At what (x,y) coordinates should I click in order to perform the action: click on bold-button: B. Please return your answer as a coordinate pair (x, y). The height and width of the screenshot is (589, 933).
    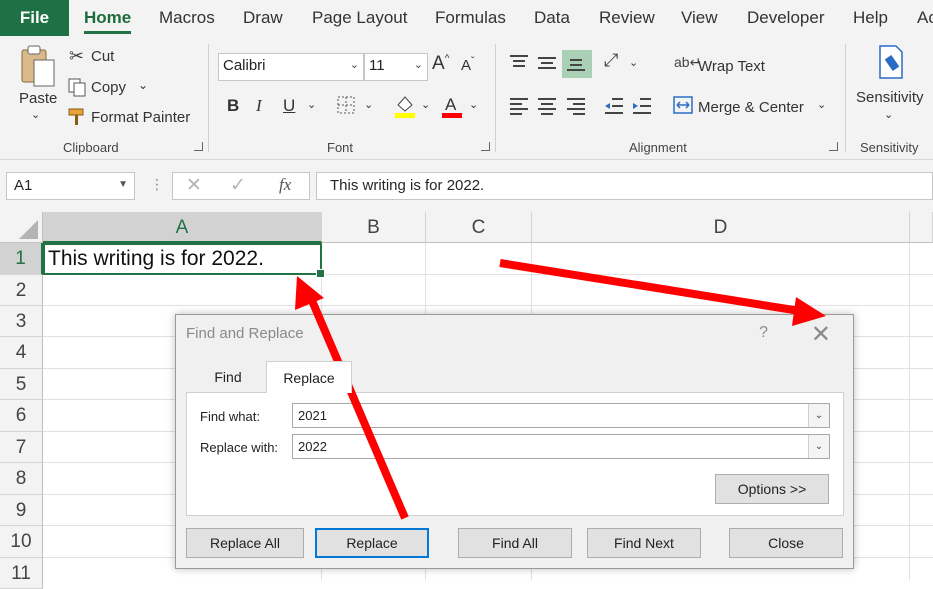
    Looking at the image, I should click on (233, 106).